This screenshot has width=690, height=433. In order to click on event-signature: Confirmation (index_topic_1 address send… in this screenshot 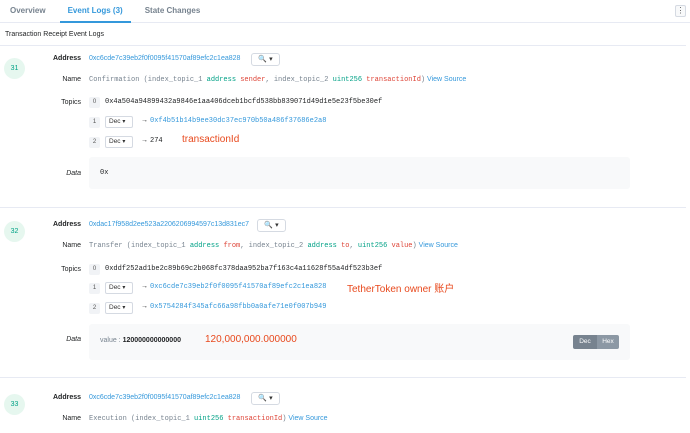, I will do `click(277, 80)`.